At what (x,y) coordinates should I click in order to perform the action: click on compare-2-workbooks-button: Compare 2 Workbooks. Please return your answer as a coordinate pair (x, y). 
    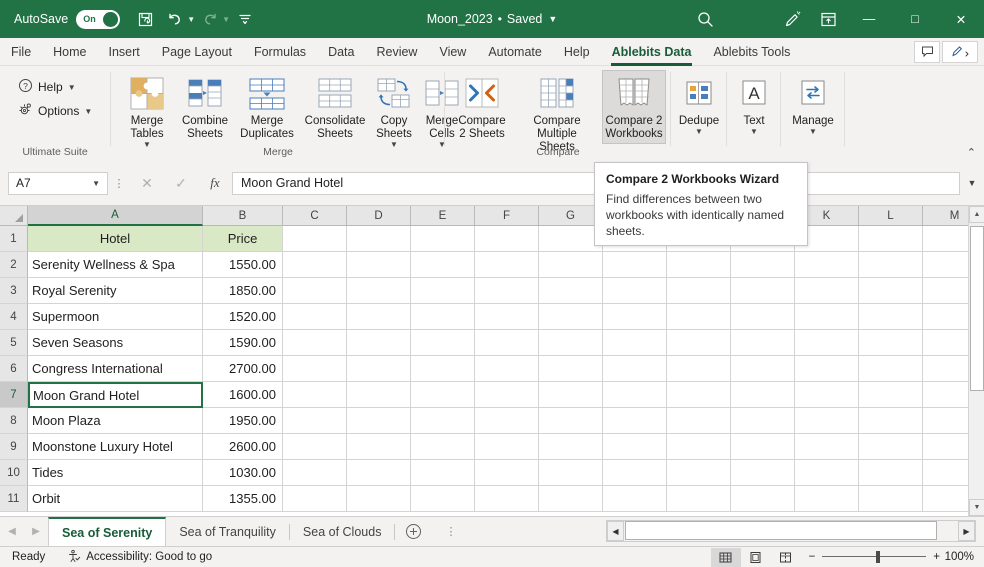
    Looking at the image, I should click on (634, 107).